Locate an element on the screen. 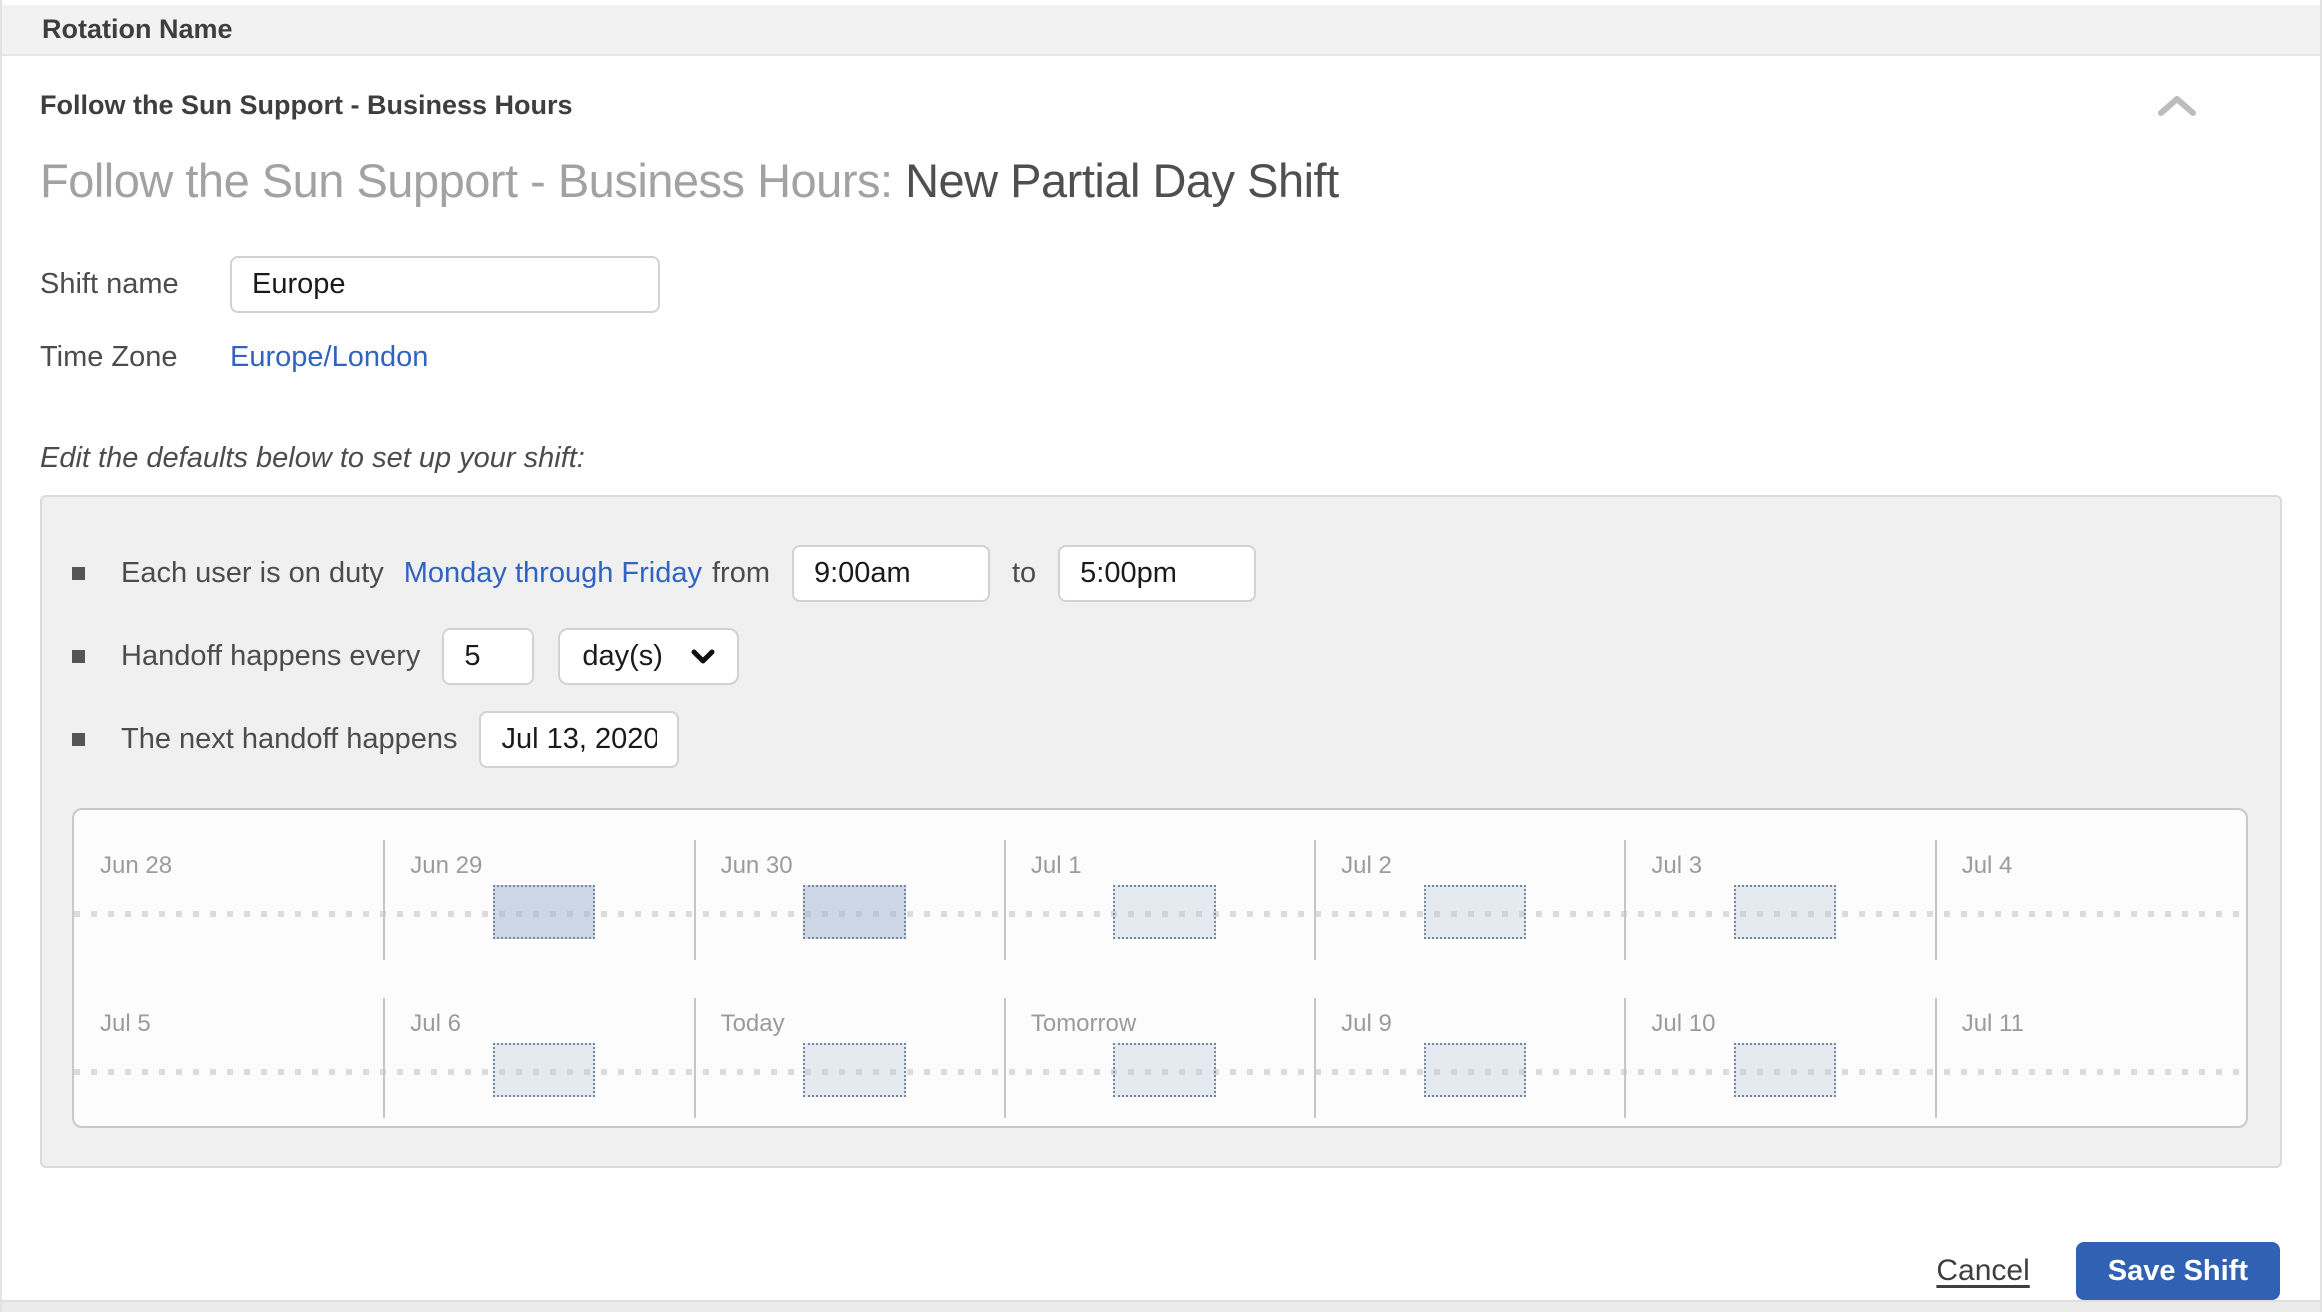  day-label: Jul 4 is located at coordinates (1987, 866).